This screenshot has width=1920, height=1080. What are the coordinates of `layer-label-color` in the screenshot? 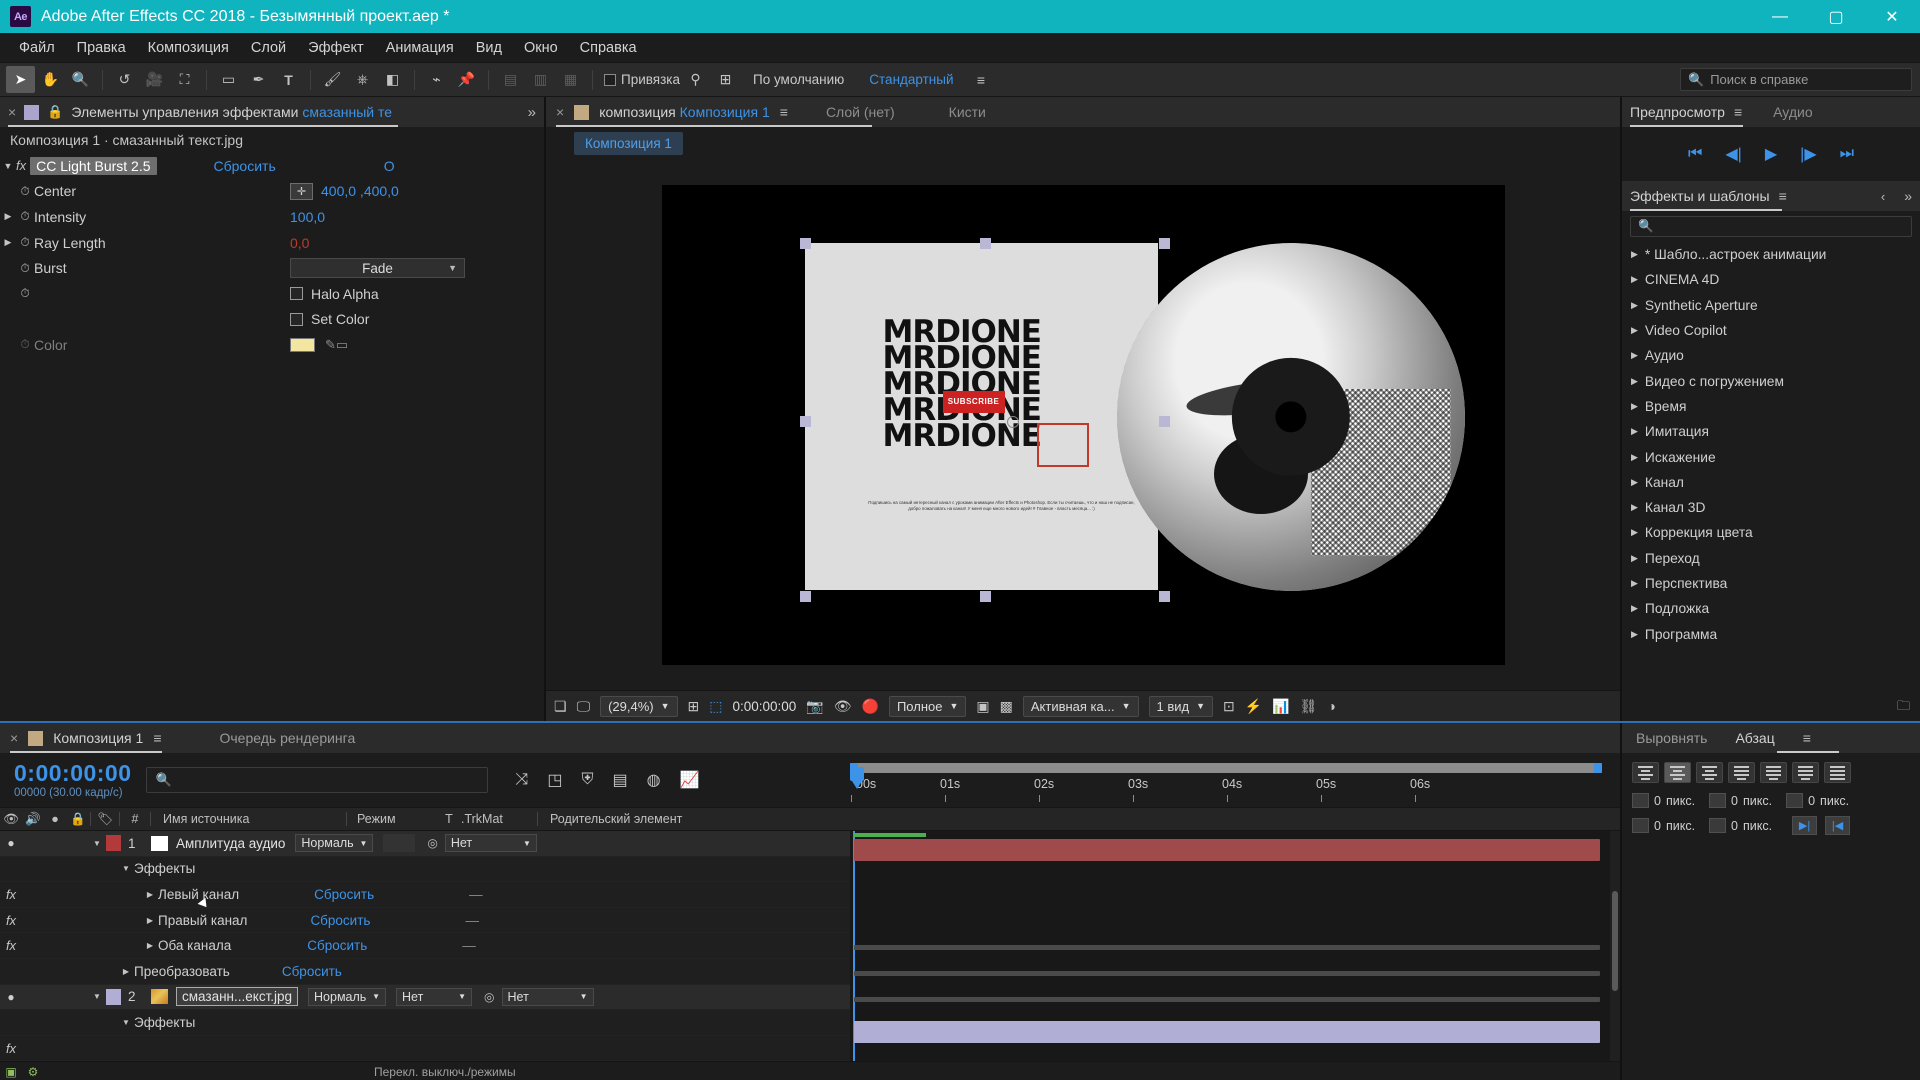 It's located at (113, 843).